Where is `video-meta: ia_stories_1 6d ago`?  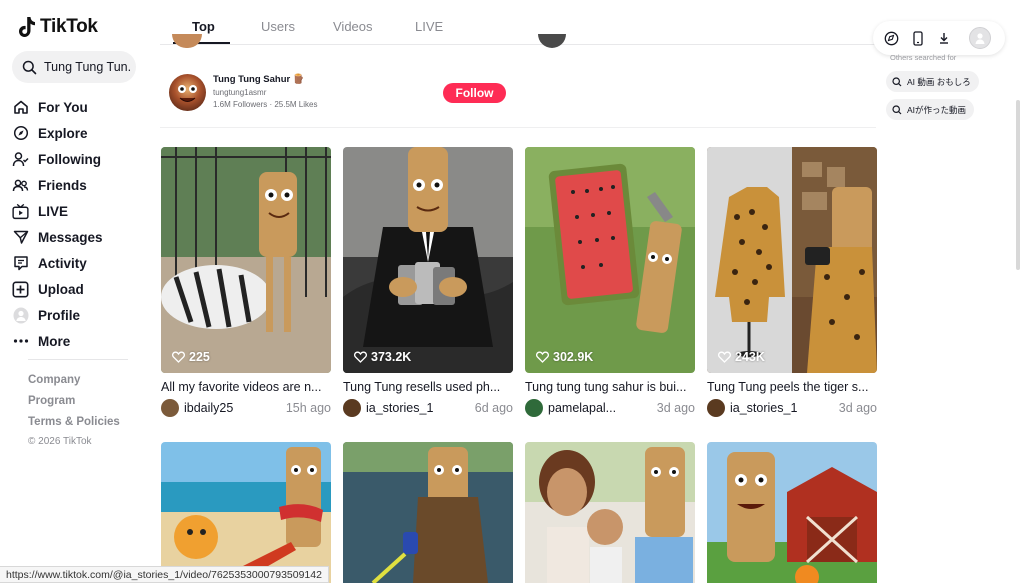 video-meta: ia_stories_1 6d ago is located at coordinates (428, 408).